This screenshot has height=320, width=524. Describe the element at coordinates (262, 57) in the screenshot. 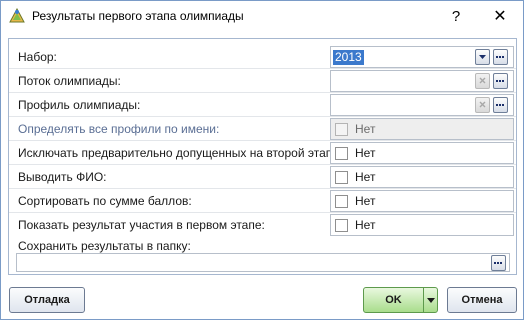

I see `row-set: Набор: 2013` at that location.